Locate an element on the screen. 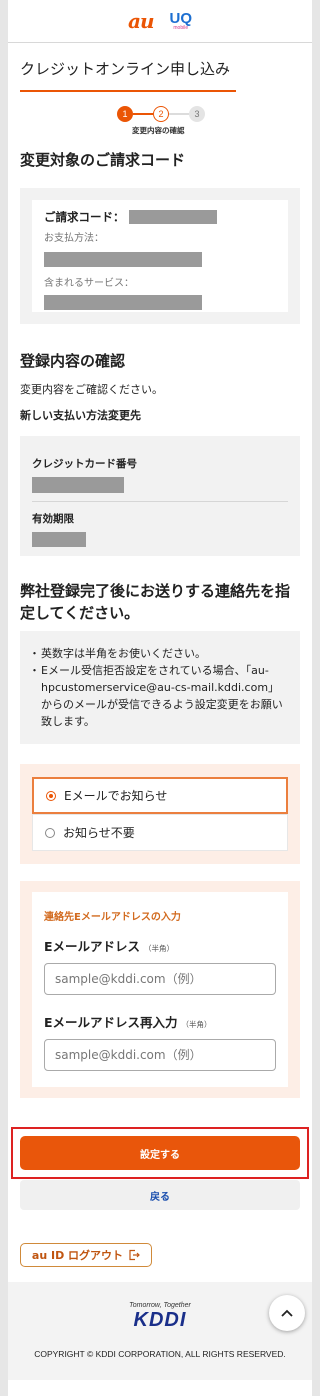  page-title-bar: クレジットオンライン申し込み is located at coordinates (160, 67).